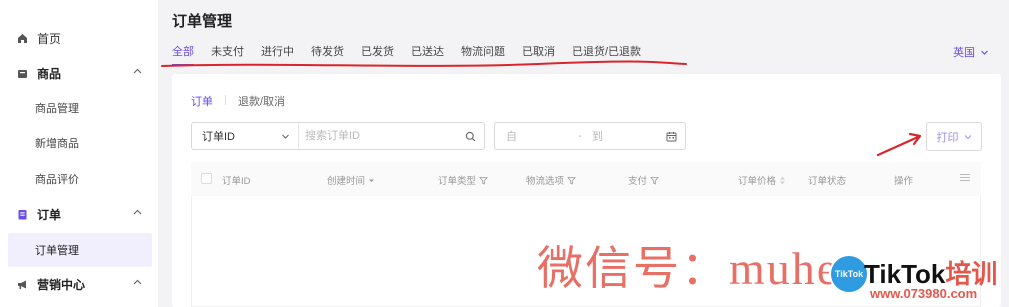 Image resolution: width=1009 pixels, height=307 pixels. Describe the element at coordinates (245, 136) in the screenshot. I see `search-type-select: 订单ID` at that location.